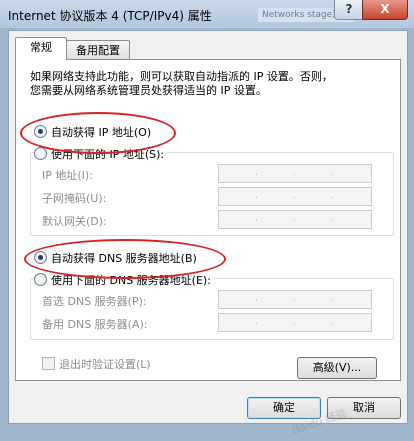 This screenshot has height=441, width=414. Describe the element at coordinates (48, 363) in the screenshot. I see `checkbox-icon` at that location.